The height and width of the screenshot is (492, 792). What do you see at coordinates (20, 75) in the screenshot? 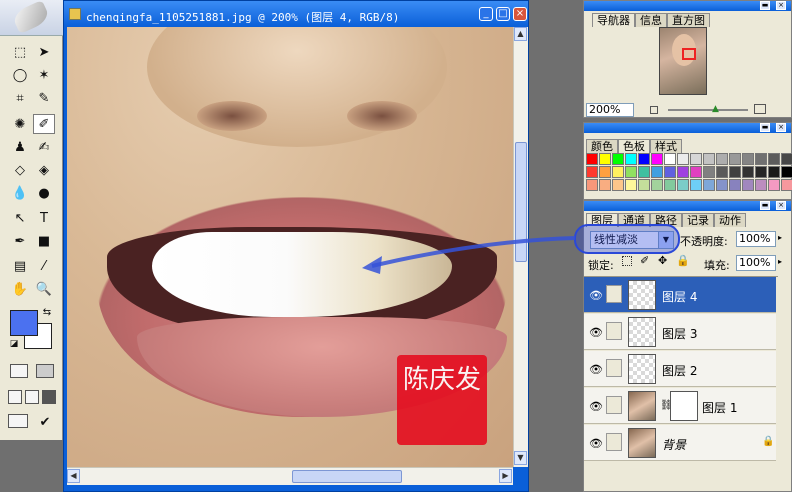
I see `lasso-tool-icon: ◯` at bounding box center [20, 75].